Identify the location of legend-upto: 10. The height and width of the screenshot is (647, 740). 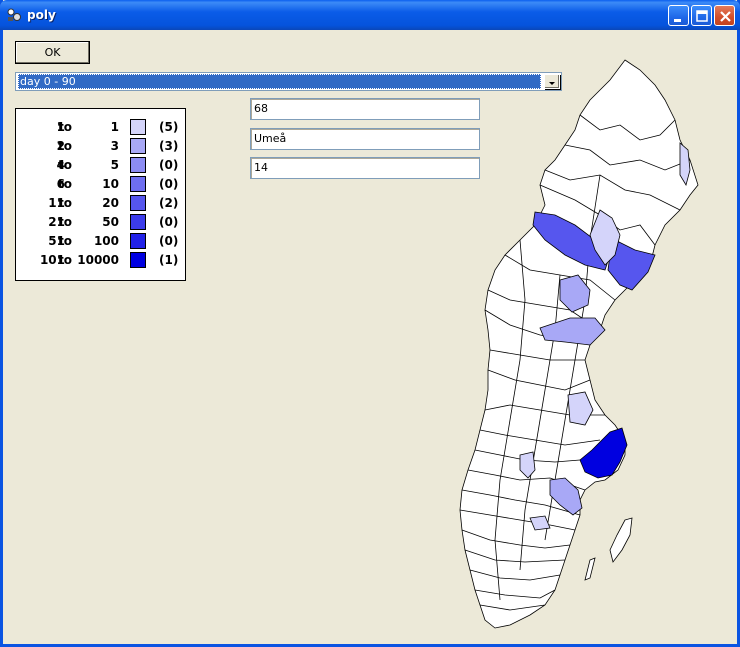
(110, 184).